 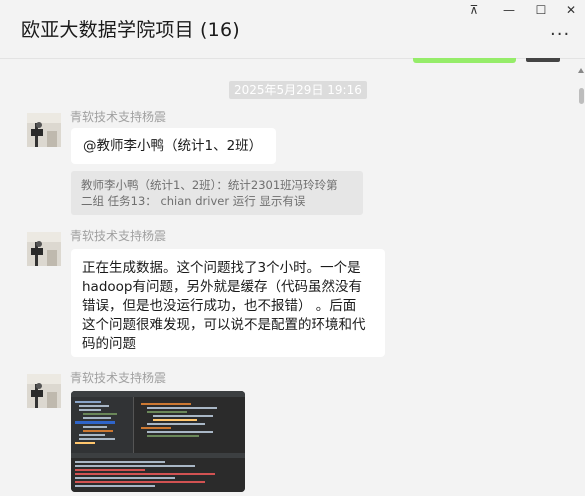 What do you see at coordinates (209, 185) in the screenshot?
I see `quote-line: 教师李小鸭（统计1、2班）：统计2301班冯玲玲第` at bounding box center [209, 185].